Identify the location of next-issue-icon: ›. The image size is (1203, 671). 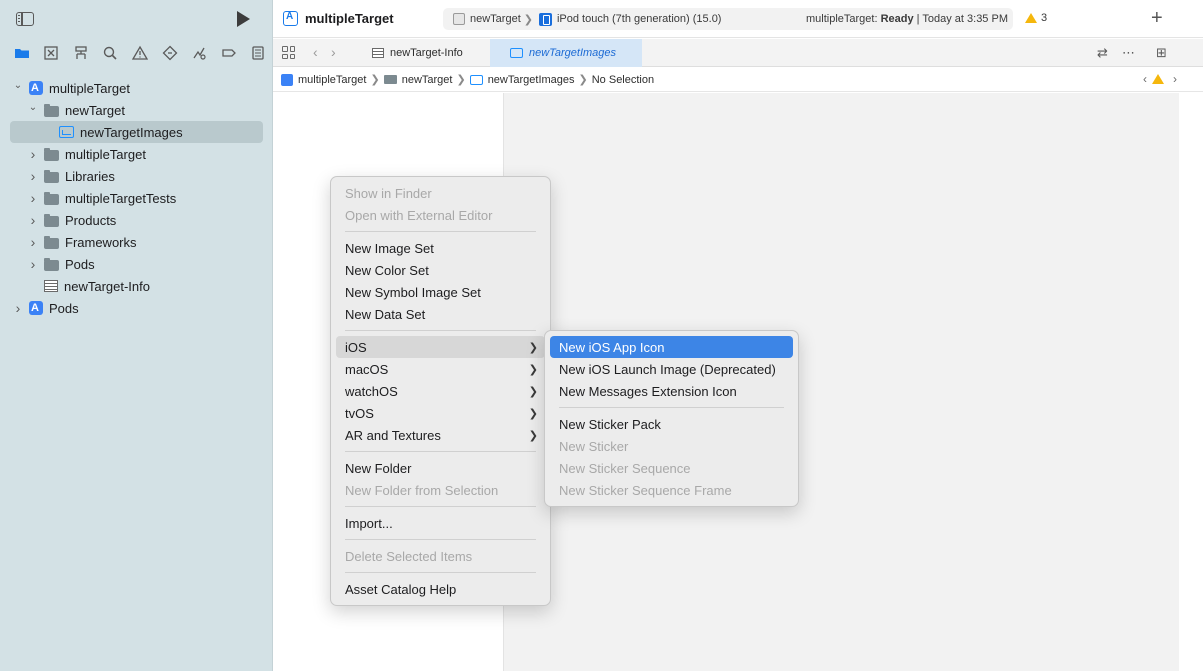
(1175, 79).